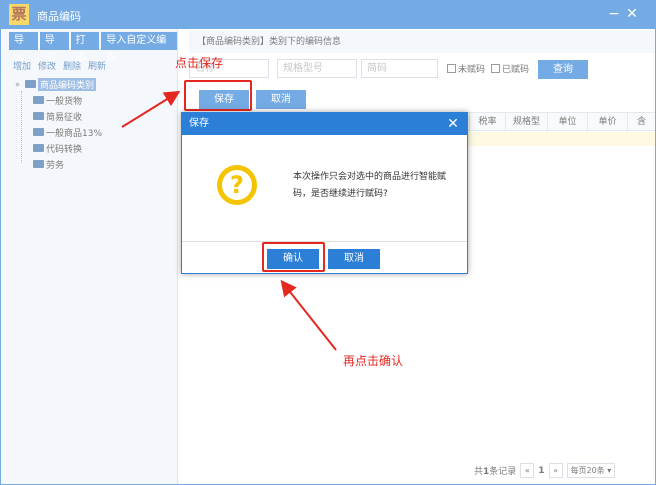  What do you see at coordinates (453, 124) in the screenshot?
I see `dialog-close-icon: ✕` at bounding box center [453, 124].